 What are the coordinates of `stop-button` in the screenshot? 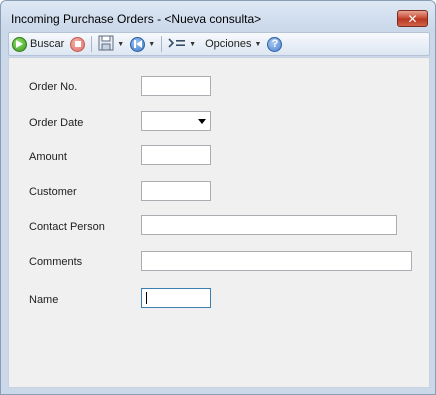 It's located at (77, 44).